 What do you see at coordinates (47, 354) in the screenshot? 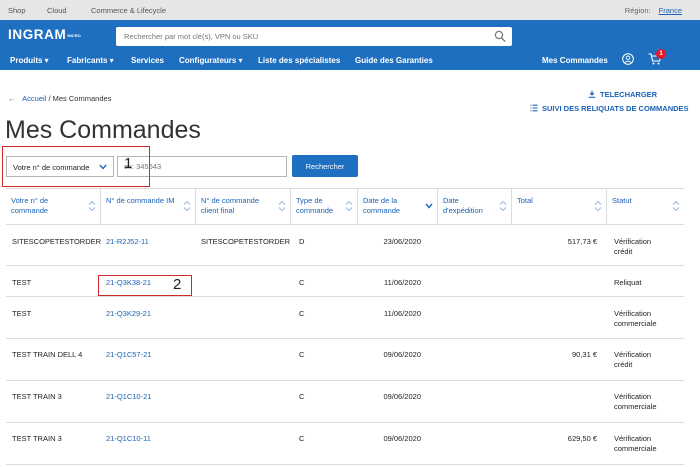
I see `cell-your-order: TEST TRAIN DELL 4` at bounding box center [47, 354].